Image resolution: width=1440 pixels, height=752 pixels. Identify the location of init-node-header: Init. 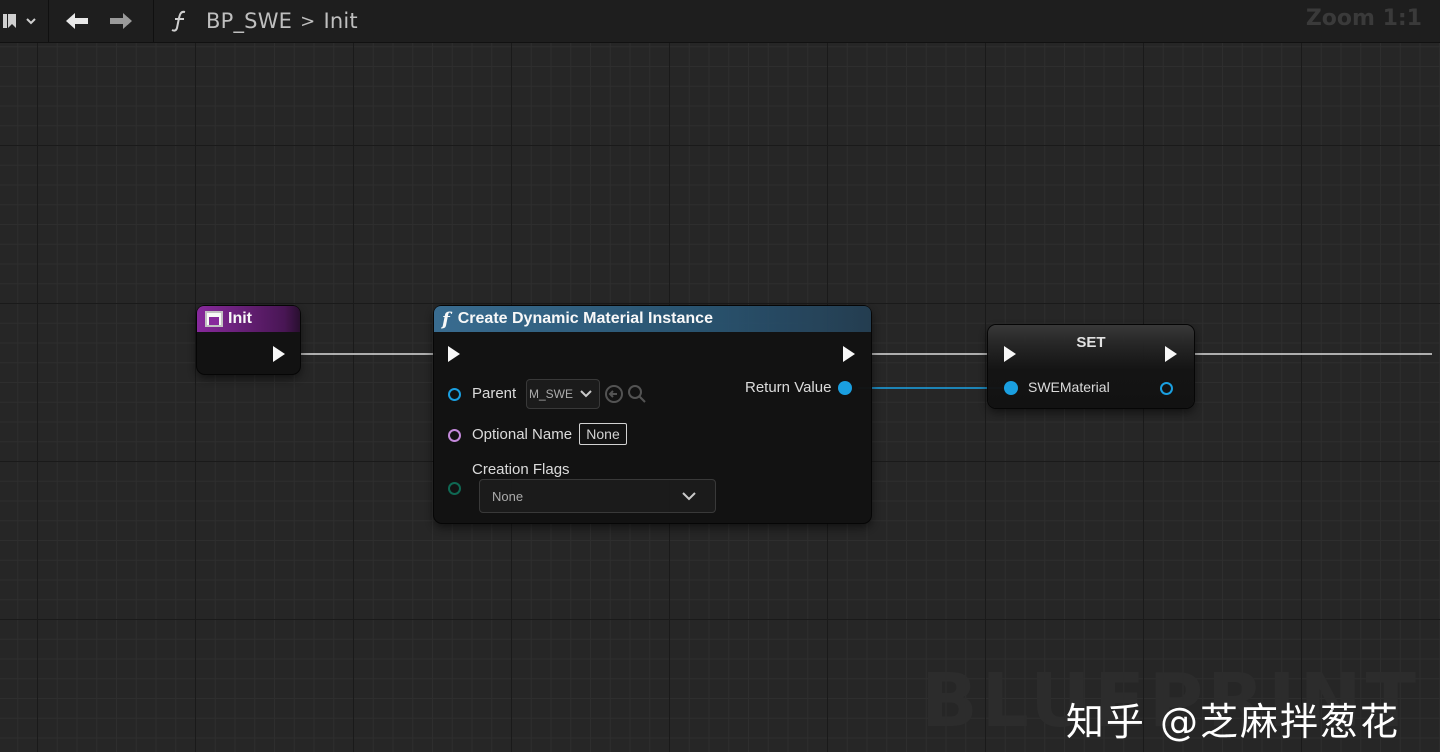
(248, 319).